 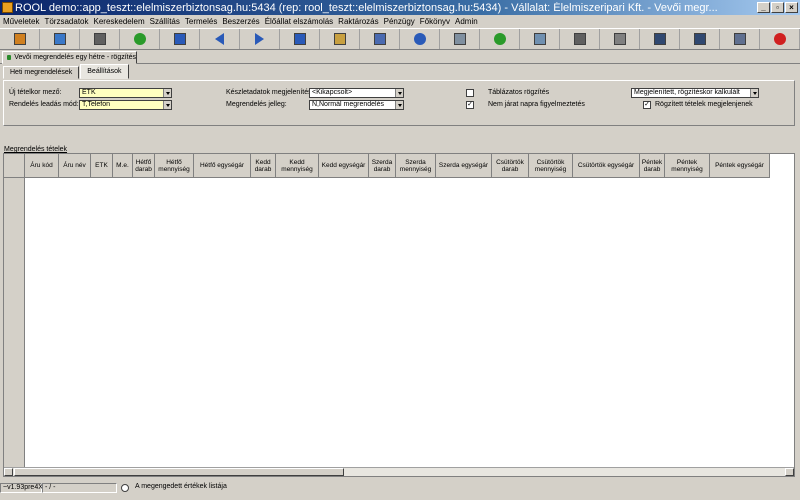 I want to click on edit-button, so click(x=340, y=39).